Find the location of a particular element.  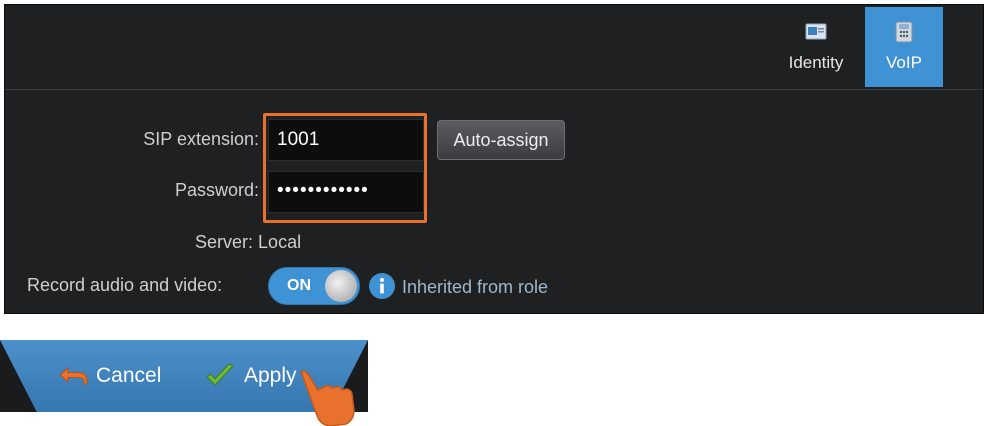

sip-extension-label: SIP extension: is located at coordinates (201, 139).